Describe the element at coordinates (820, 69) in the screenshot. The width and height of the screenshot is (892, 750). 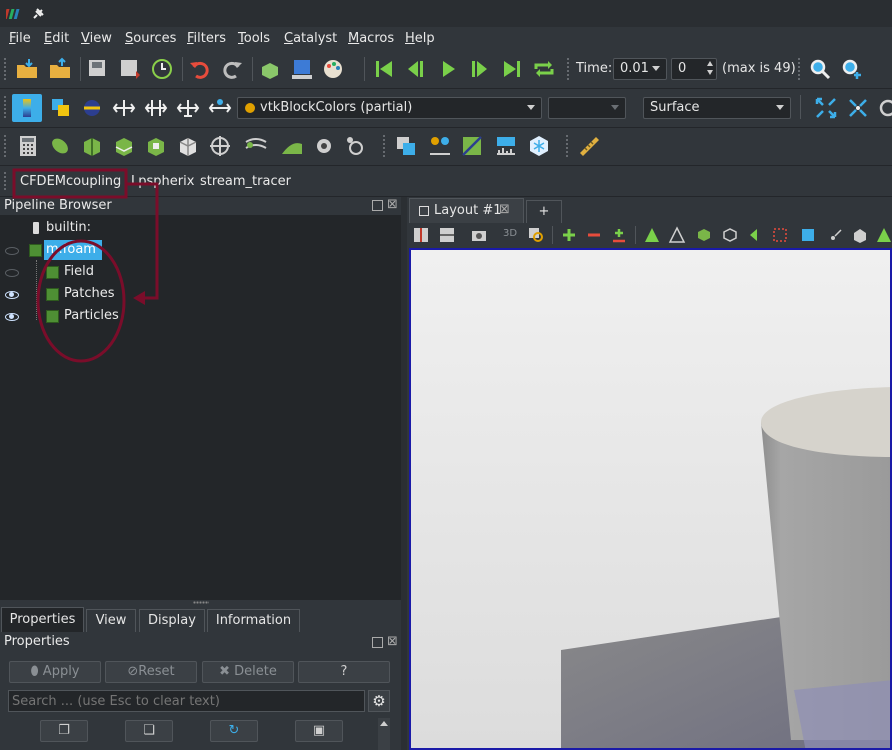
I see `find-data-icon` at that location.